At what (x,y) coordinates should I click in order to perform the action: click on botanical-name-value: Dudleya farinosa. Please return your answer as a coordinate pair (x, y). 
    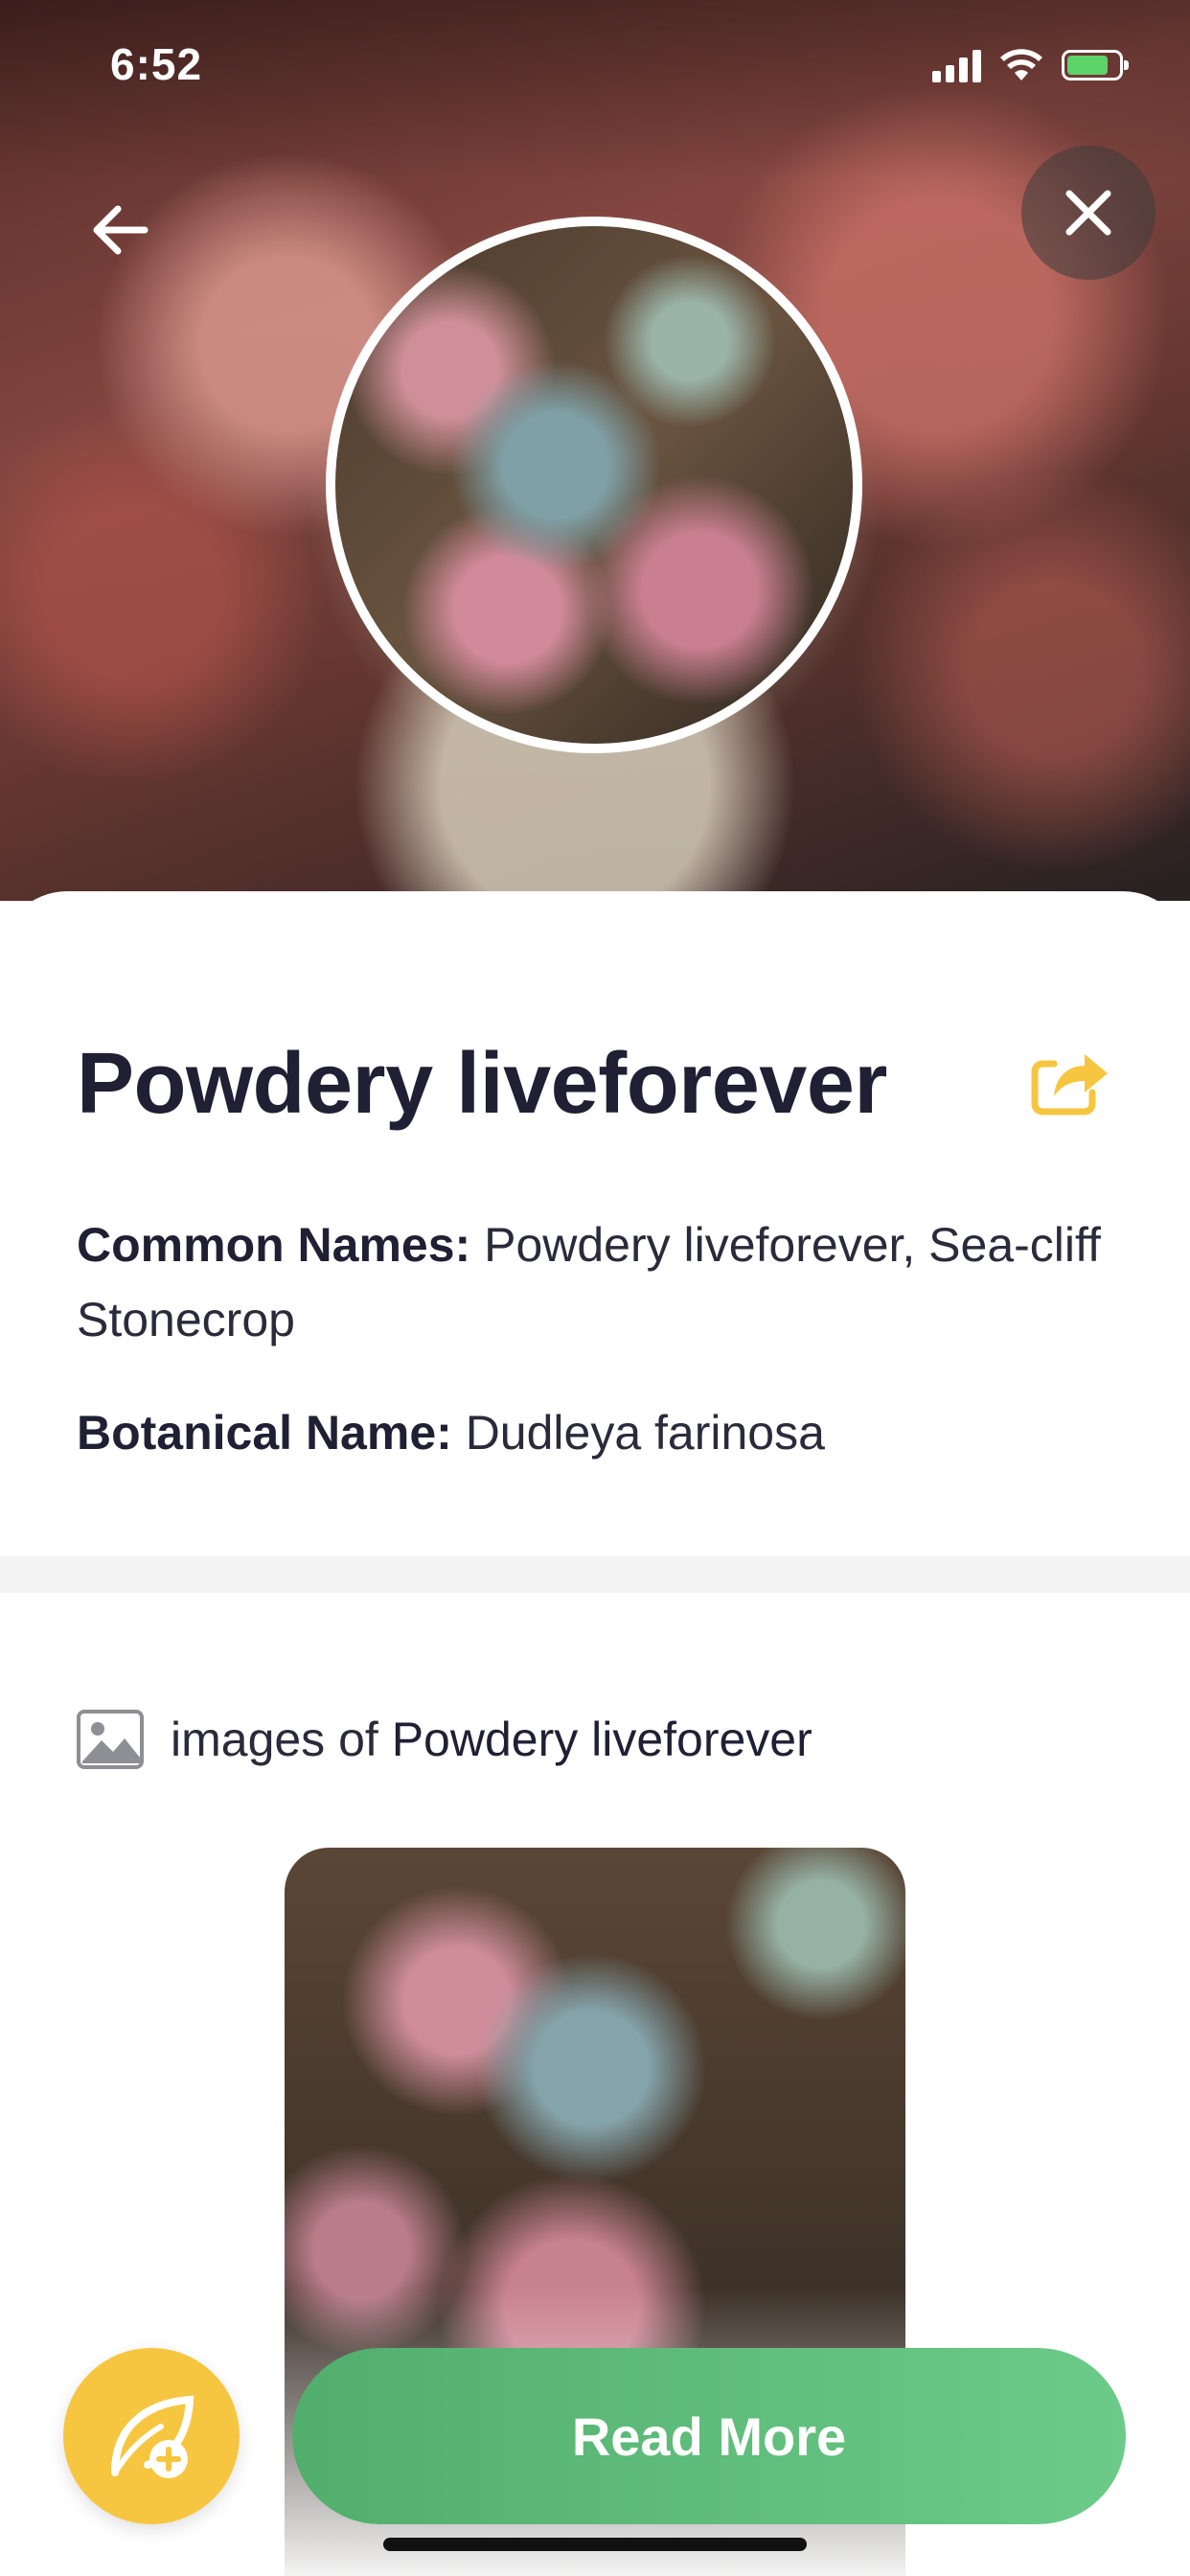
    Looking at the image, I should click on (645, 1433).